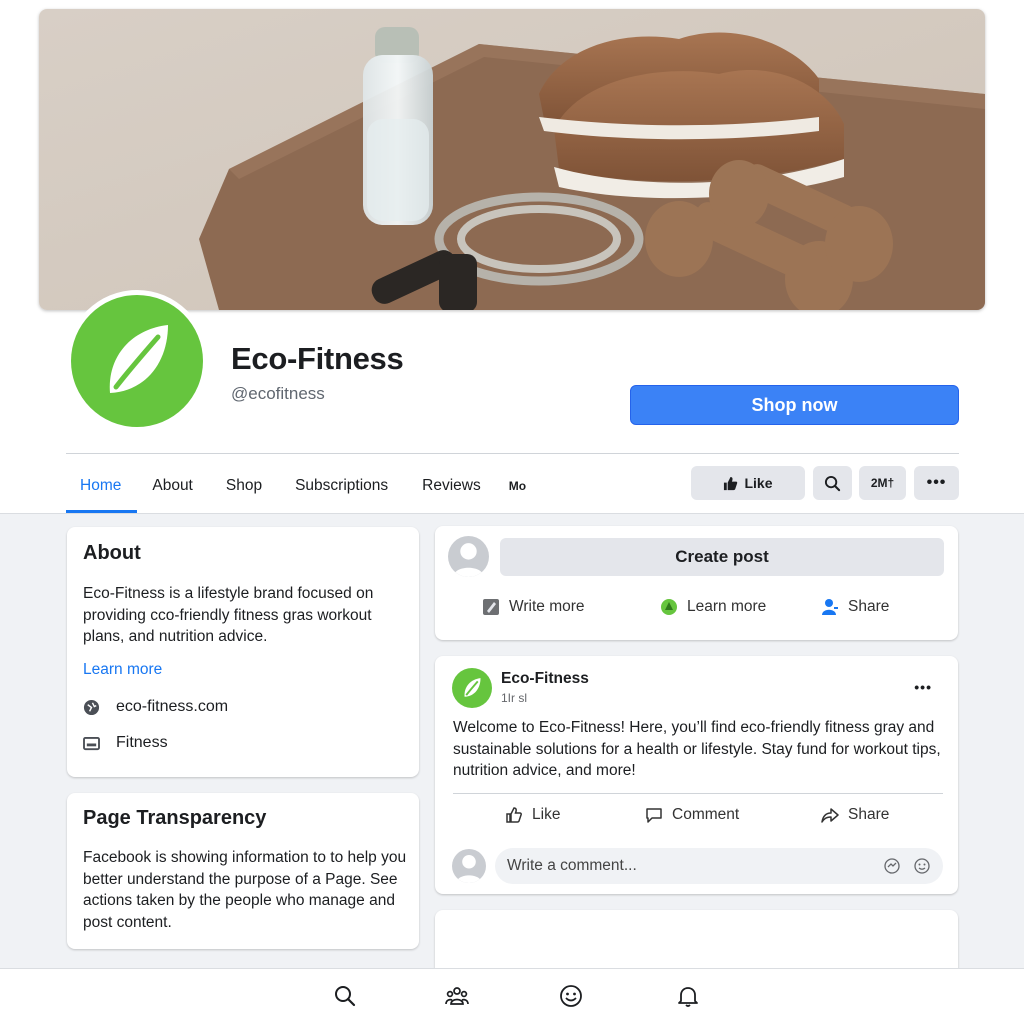 Image resolution: width=1024 pixels, height=1024 pixels. What do you see at coordinates (923, 687) in the screenshot?
I see `post-options-icon: •••` at bounding box center [923, 687].